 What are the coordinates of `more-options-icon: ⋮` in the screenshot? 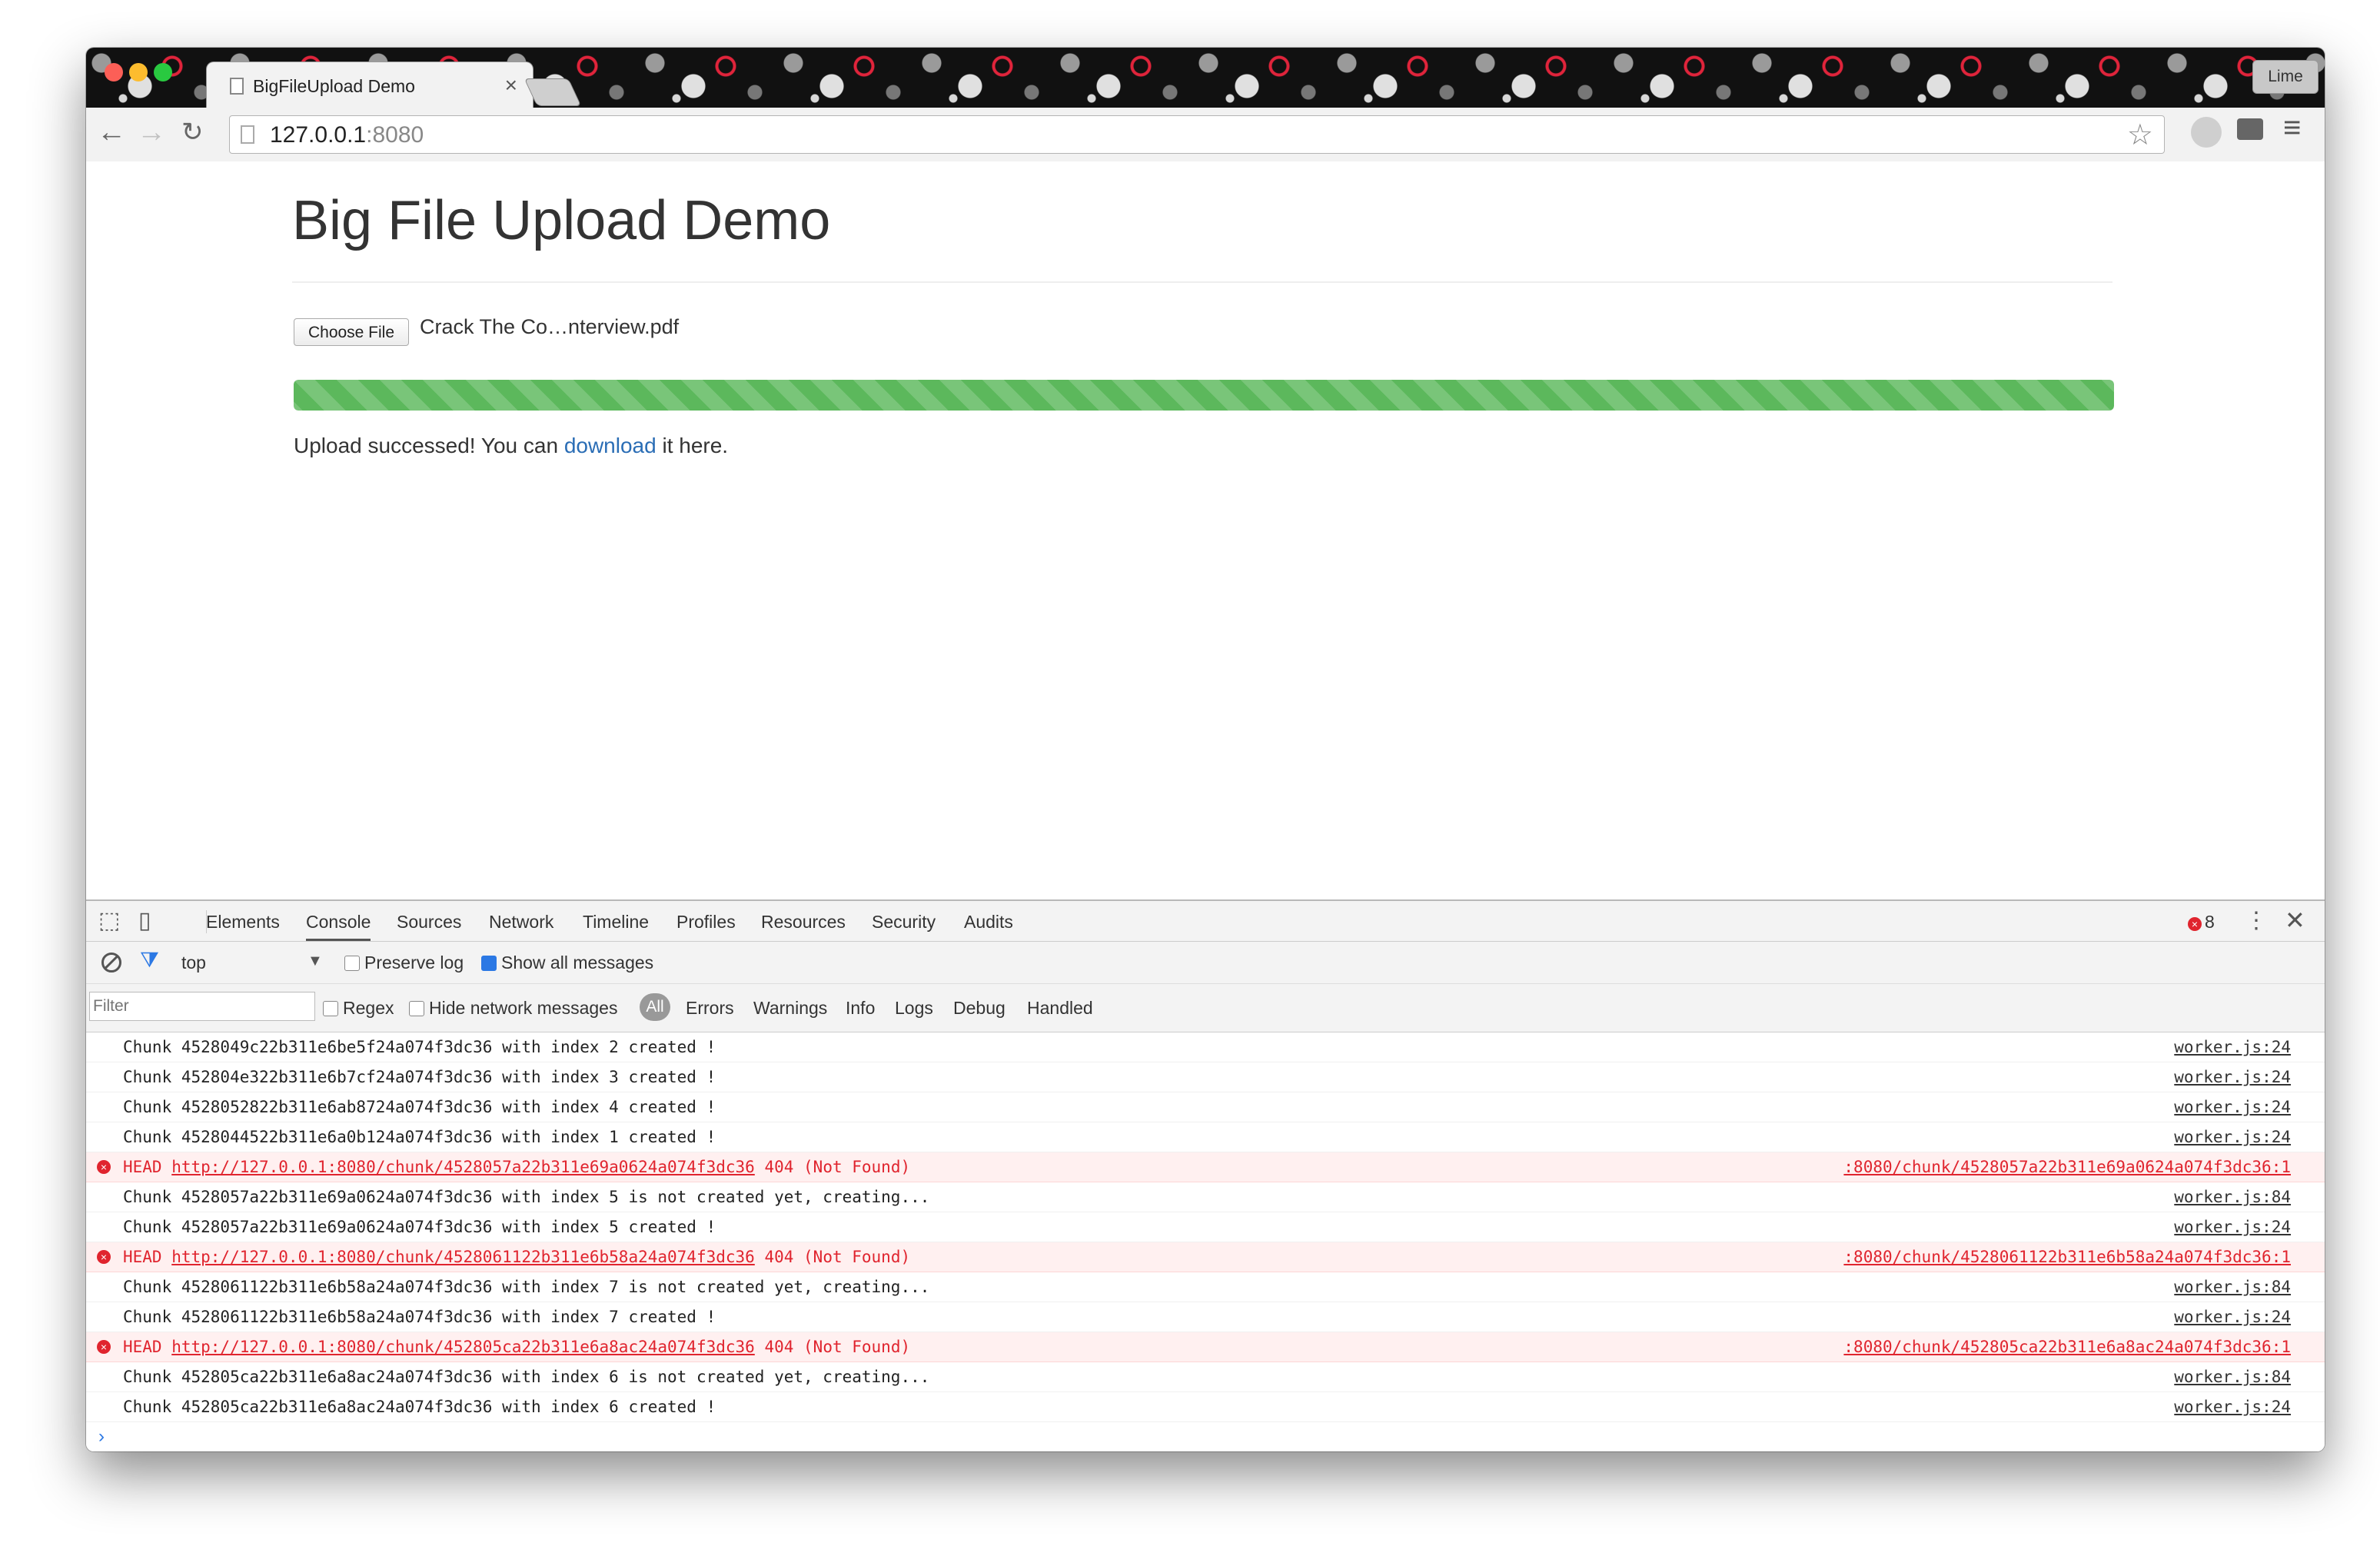 It's located at (2256, 920).